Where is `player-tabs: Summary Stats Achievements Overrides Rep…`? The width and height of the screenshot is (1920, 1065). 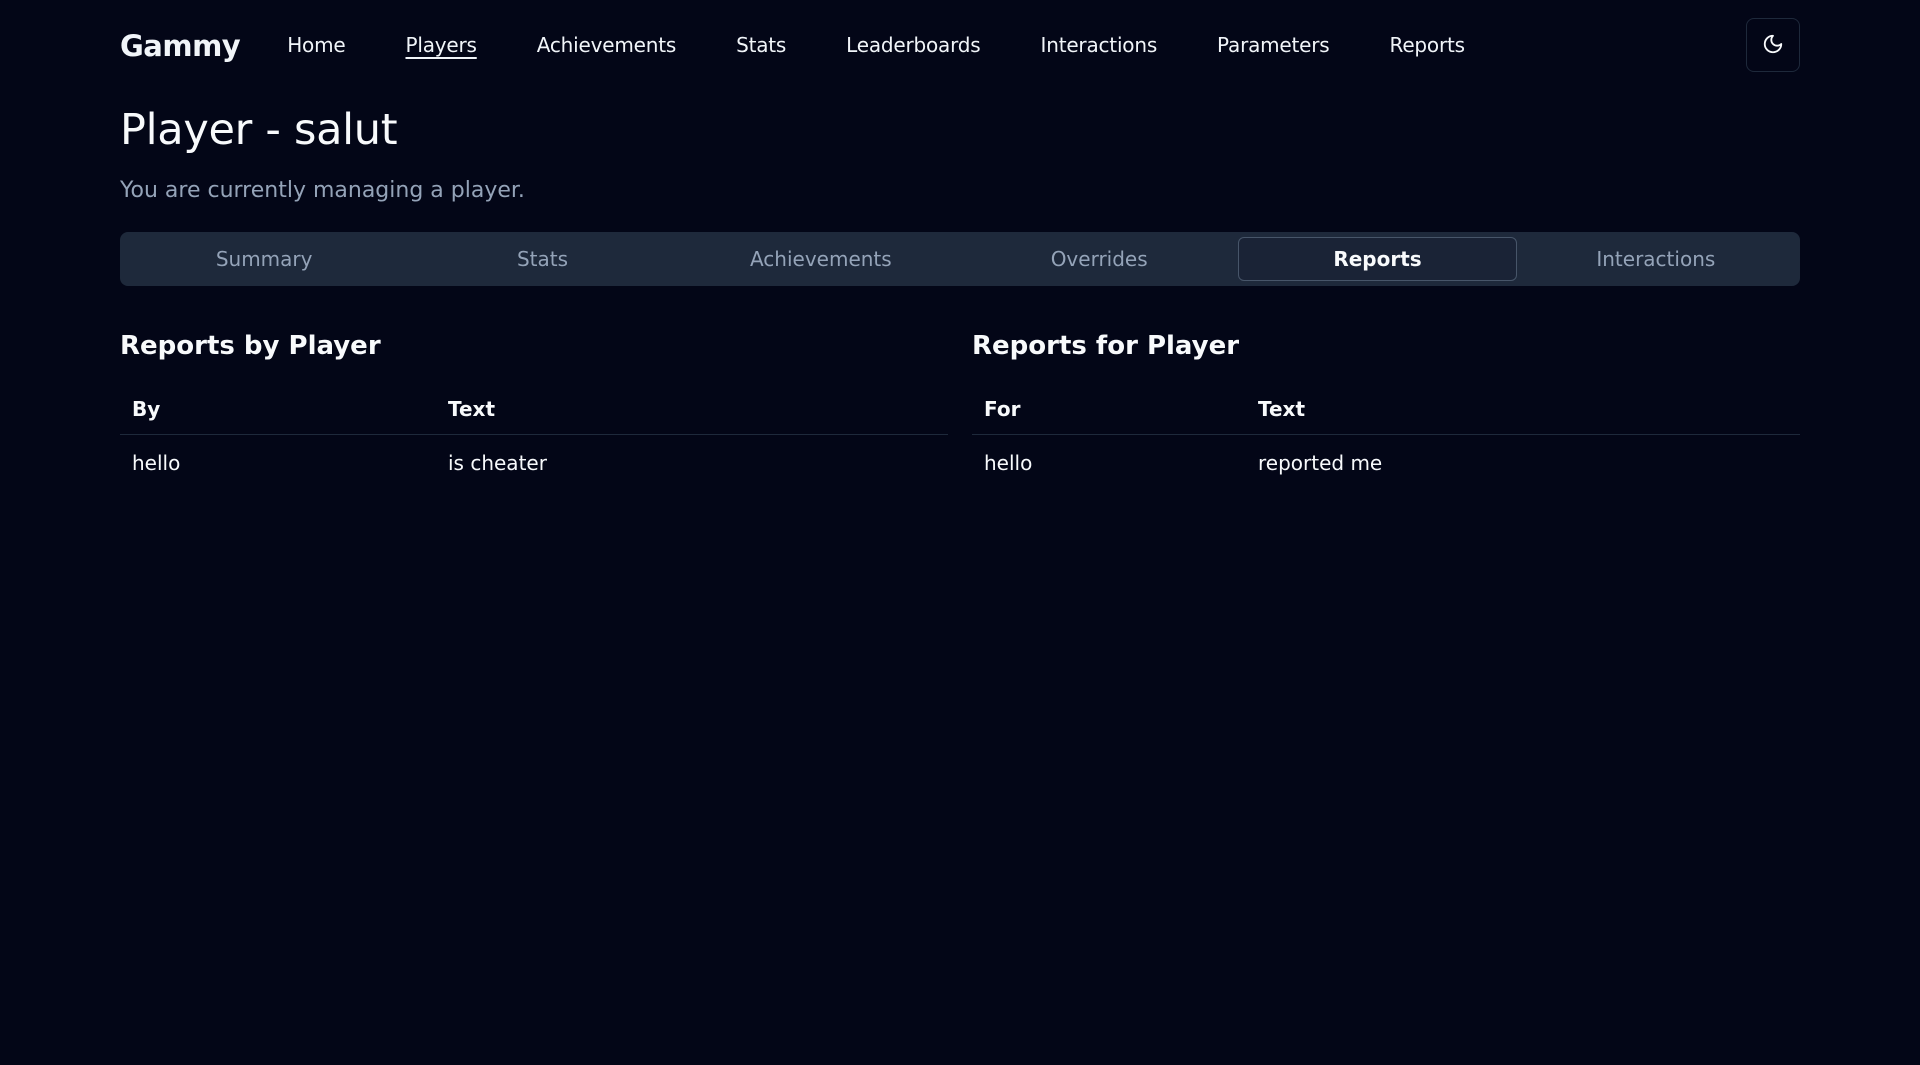
player-tabs: Summary Stats Achievements Overrides Rep… is located at coordinates (960, 259).